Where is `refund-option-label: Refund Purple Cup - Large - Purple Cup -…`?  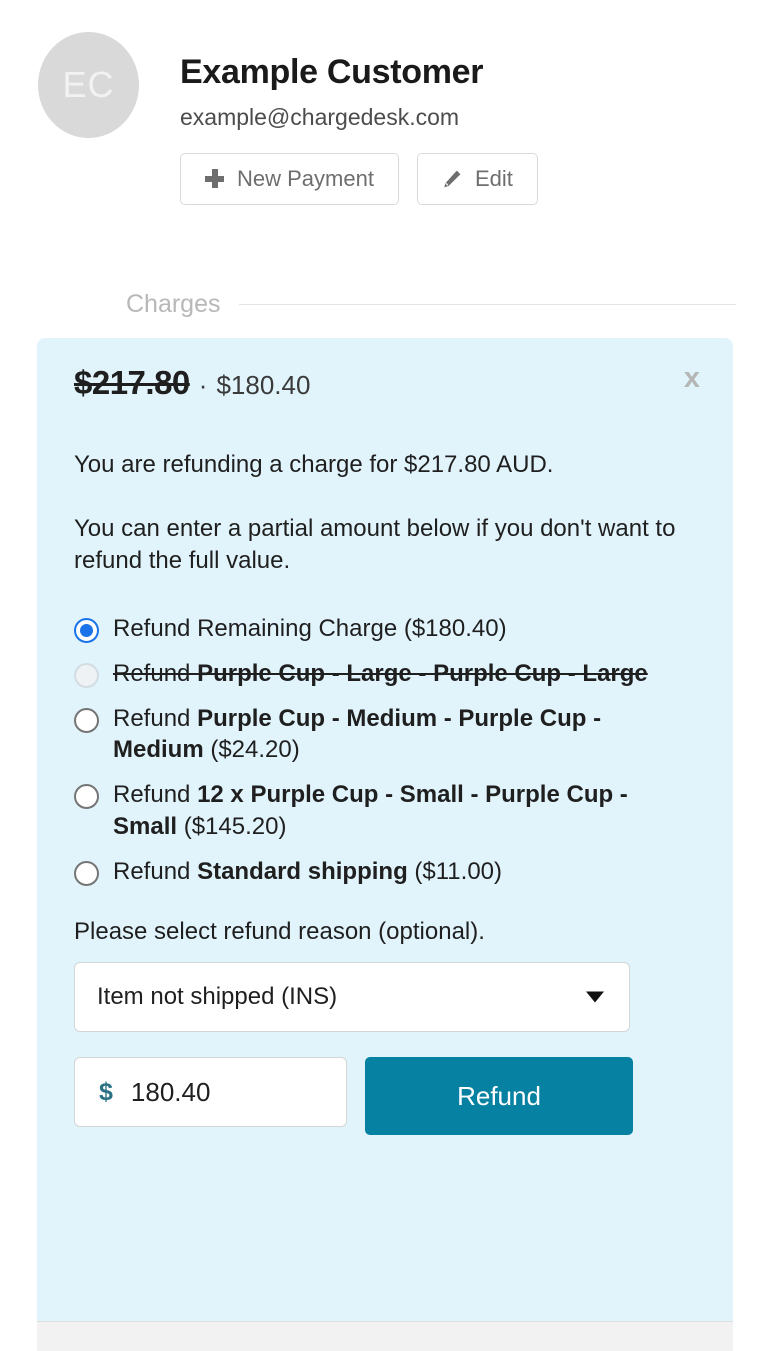 refund-option-label: Refund Purple Cup - Large - Purple Cup -… is located at coordinates (380, 674).